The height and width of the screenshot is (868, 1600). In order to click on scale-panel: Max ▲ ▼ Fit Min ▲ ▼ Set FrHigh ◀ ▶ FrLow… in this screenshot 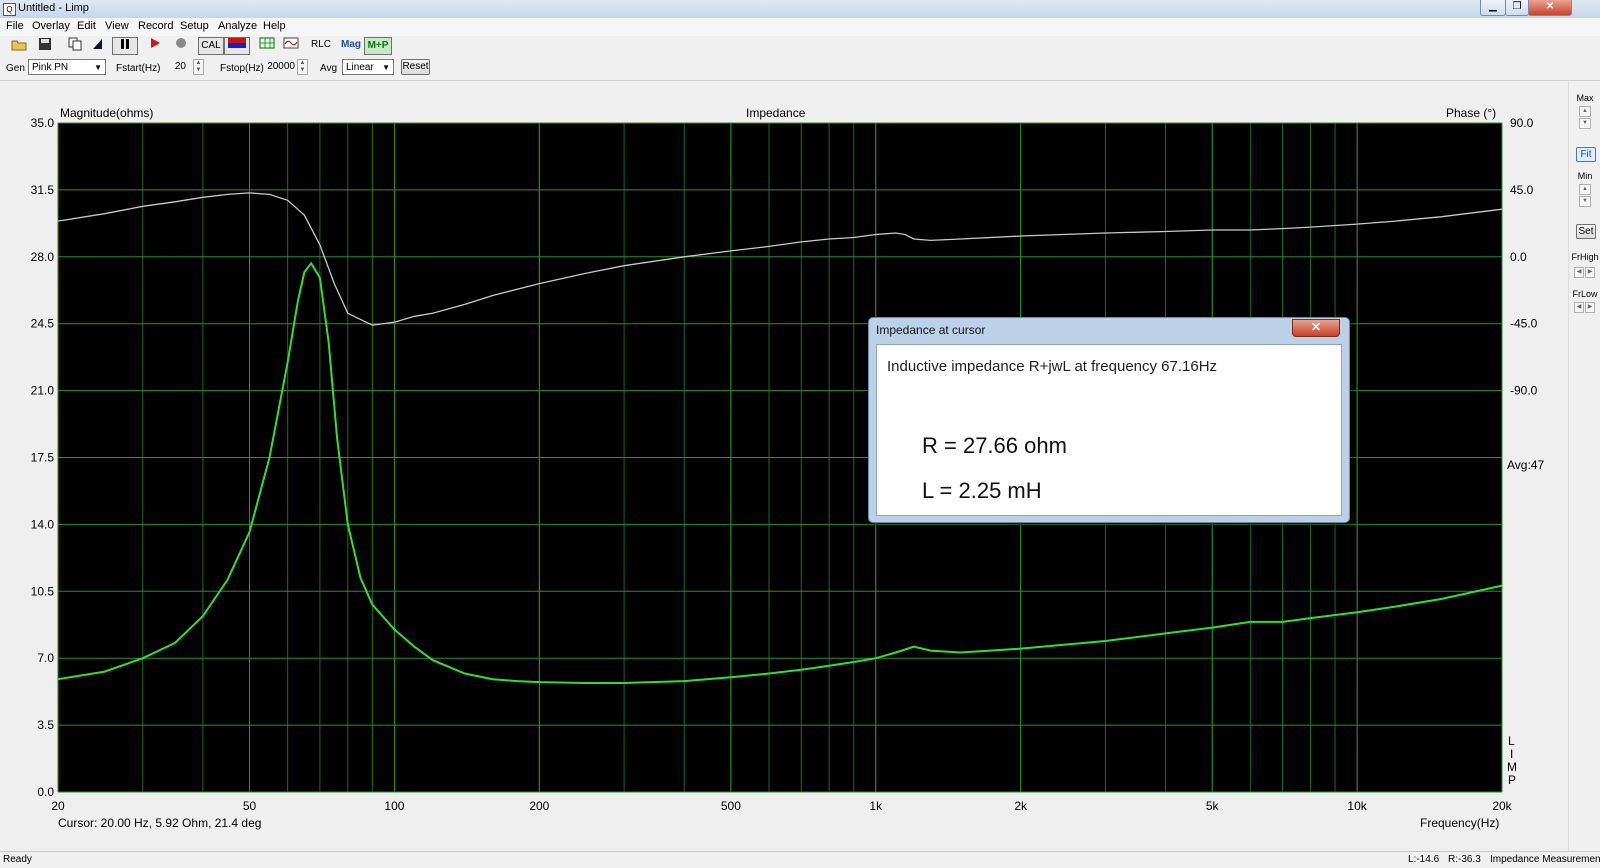, I will do `click(1584, 466)`.